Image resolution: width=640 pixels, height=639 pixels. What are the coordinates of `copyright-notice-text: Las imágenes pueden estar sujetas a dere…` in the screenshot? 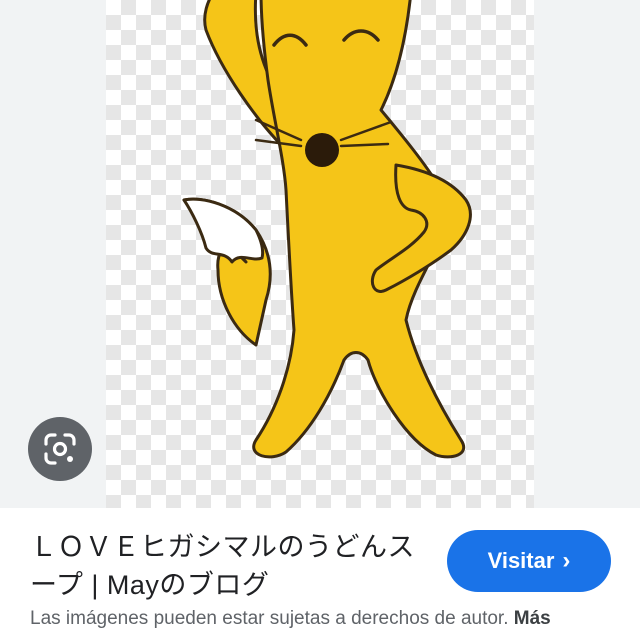 It's located at (269, 618).